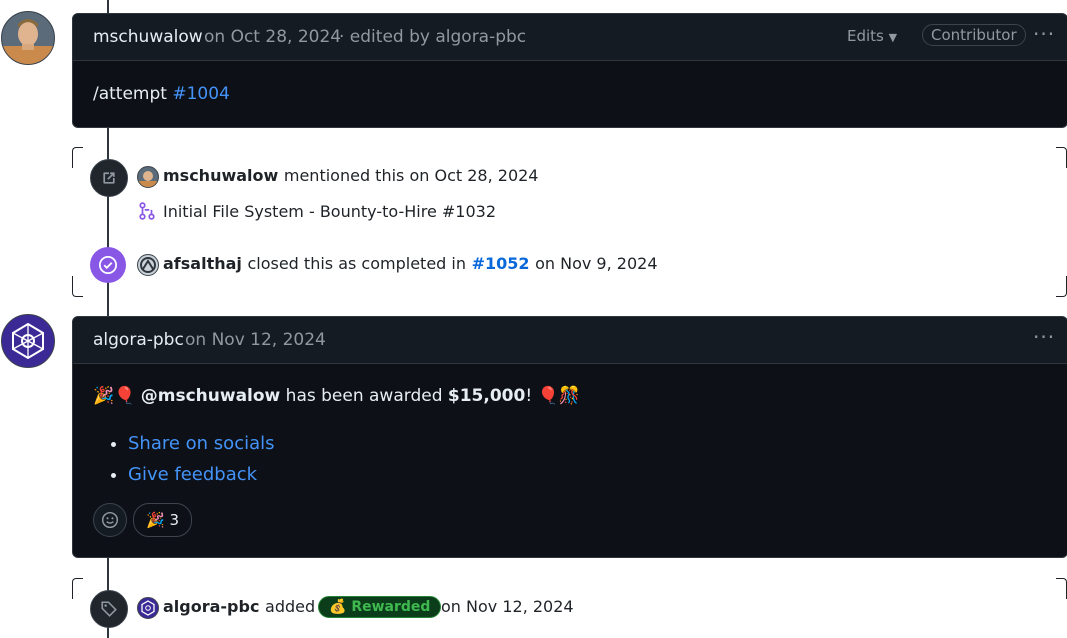 The image size is (1067, 638). What do you see at coordinates (364, 396) in the screenshot?
I see `award-text: has been awarded` at bounding box center [364, 396].